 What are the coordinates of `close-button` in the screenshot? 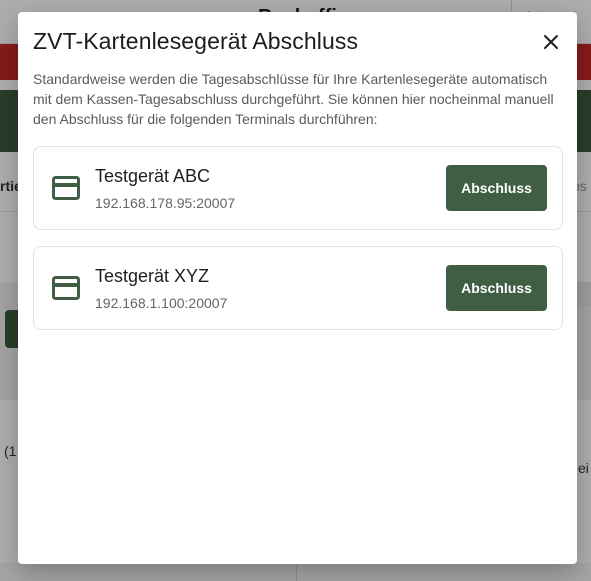 It's located at (551, 42).